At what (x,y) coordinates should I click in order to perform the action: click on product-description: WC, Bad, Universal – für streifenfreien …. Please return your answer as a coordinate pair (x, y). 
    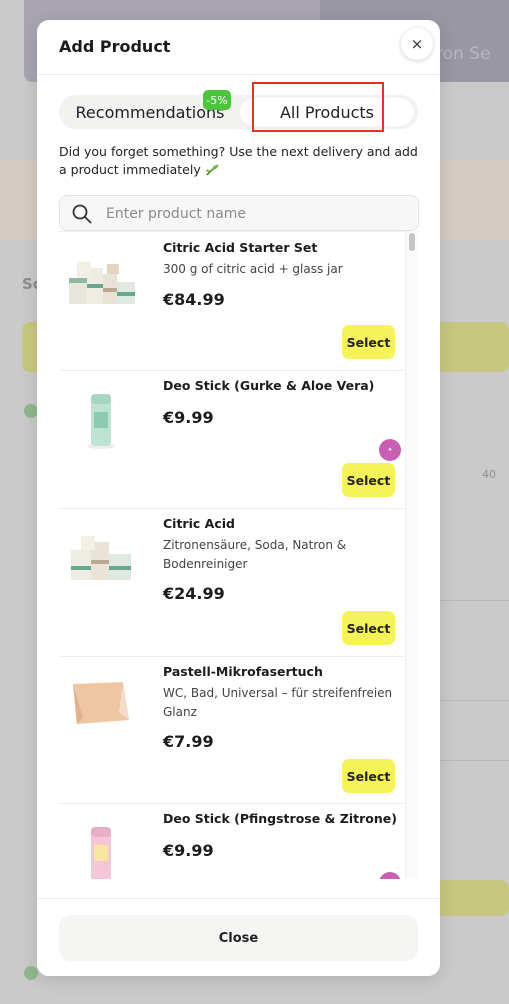
    Looking at the image, I should click on (278, 702).